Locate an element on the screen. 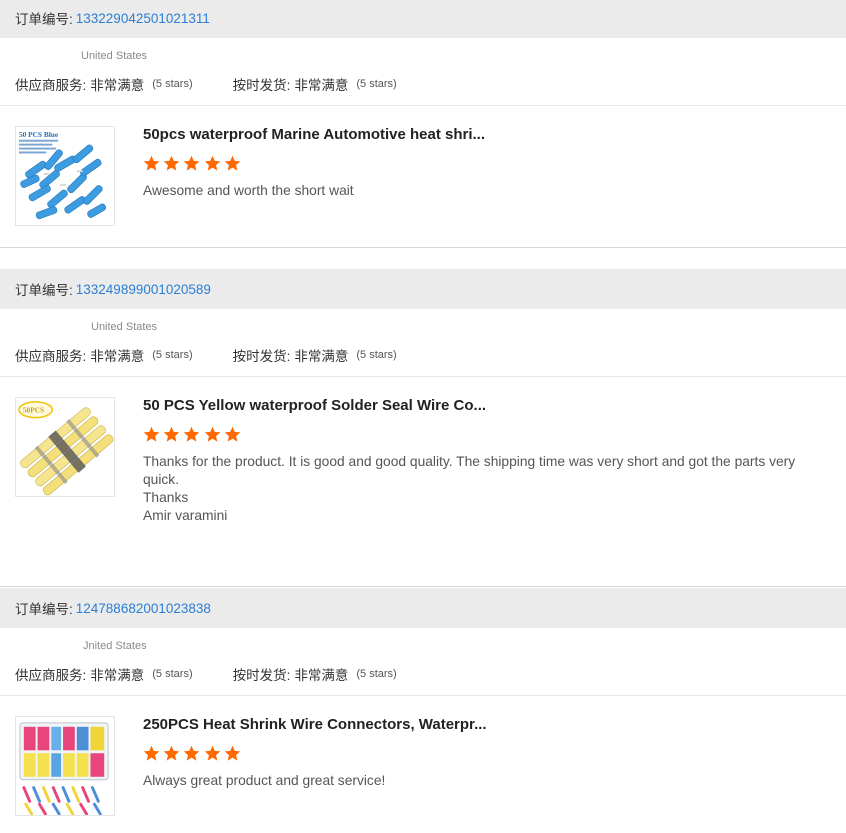 This screenshot has height=833, width=846. product-thumbnail: 50 PCS Blue is located at coordinates (65, 176).